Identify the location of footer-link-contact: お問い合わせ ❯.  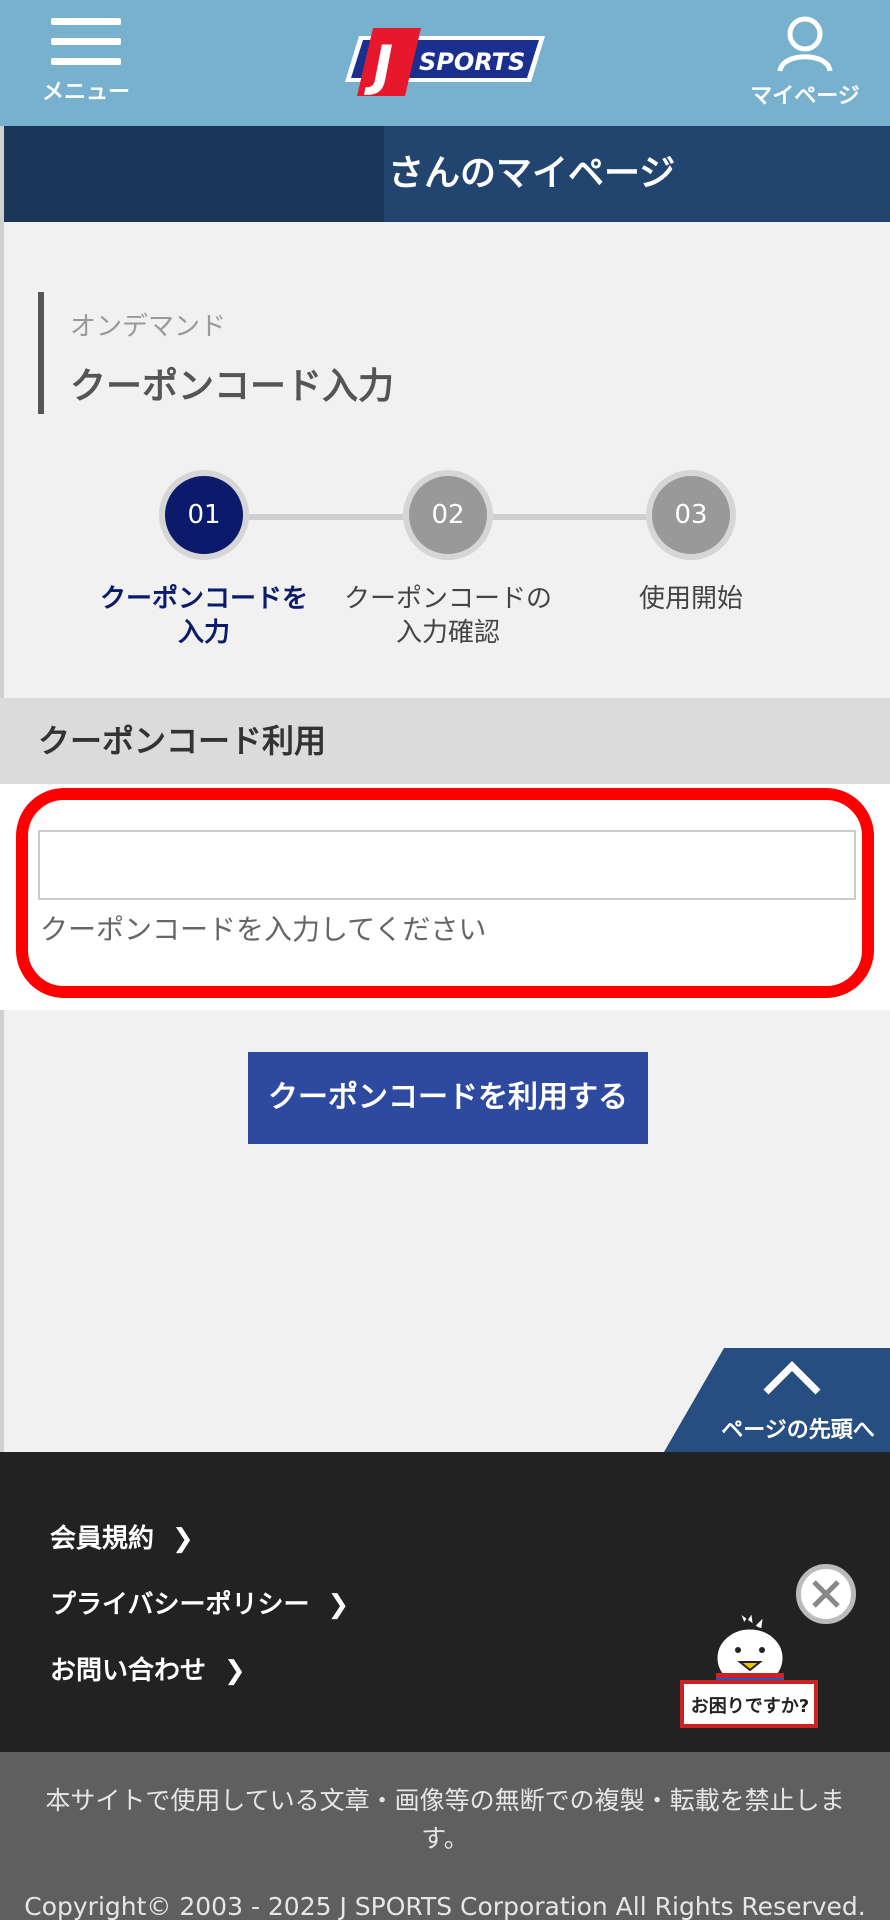
(148, 1668).